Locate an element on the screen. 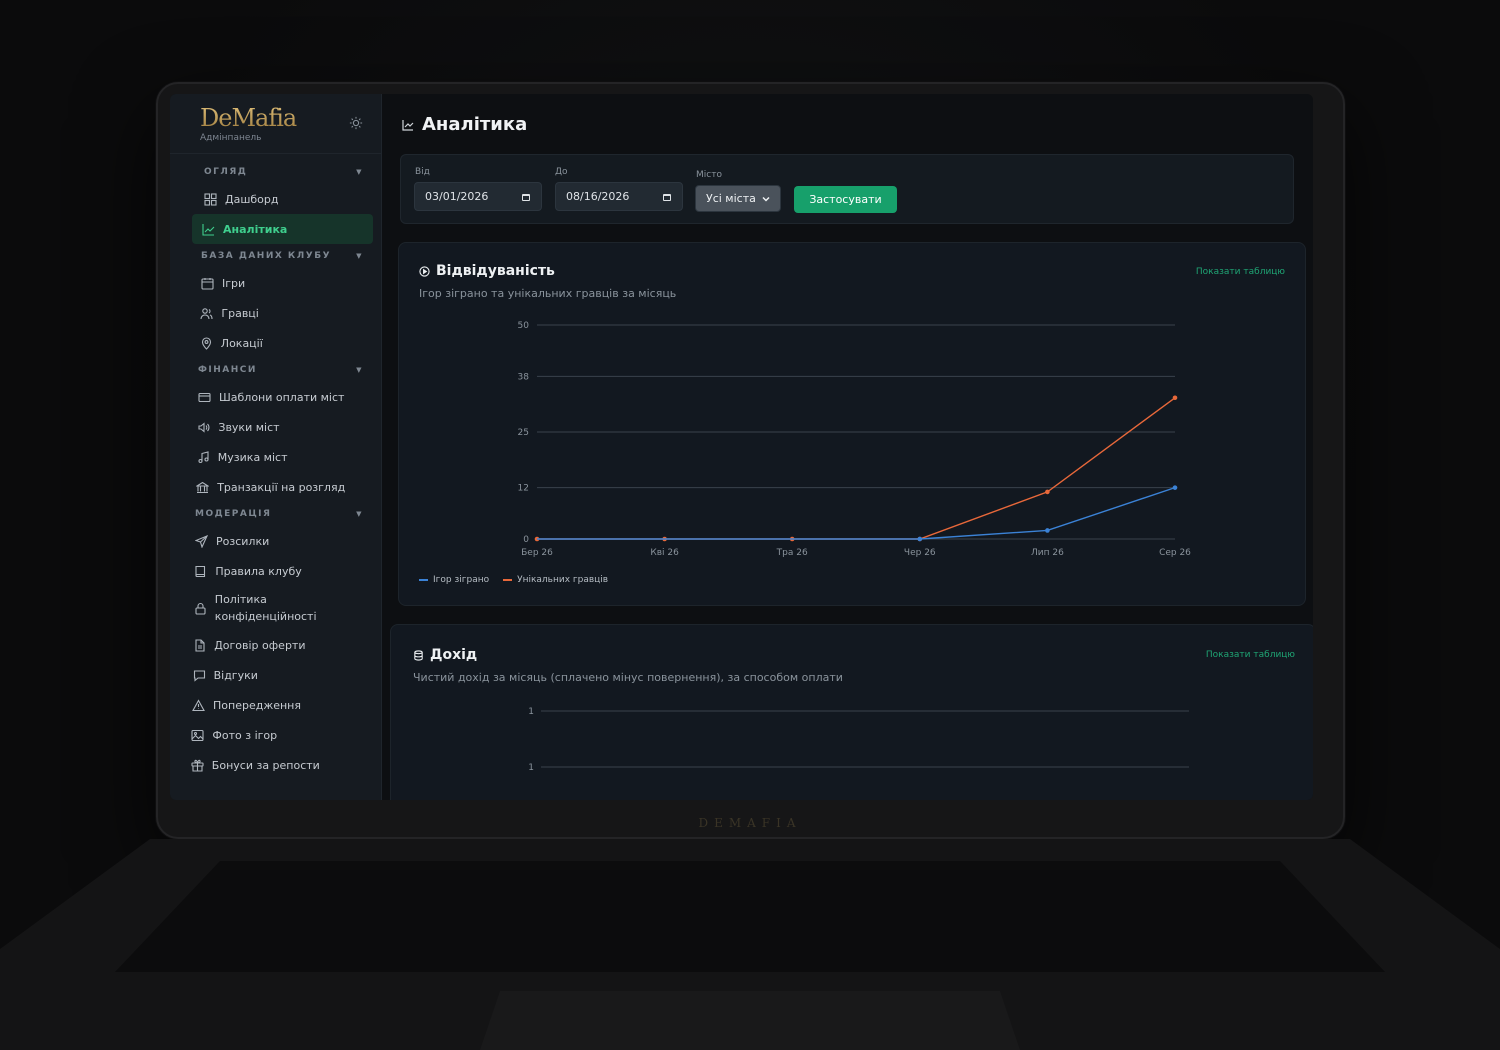  card-icon is located at coordinates (204, 397).